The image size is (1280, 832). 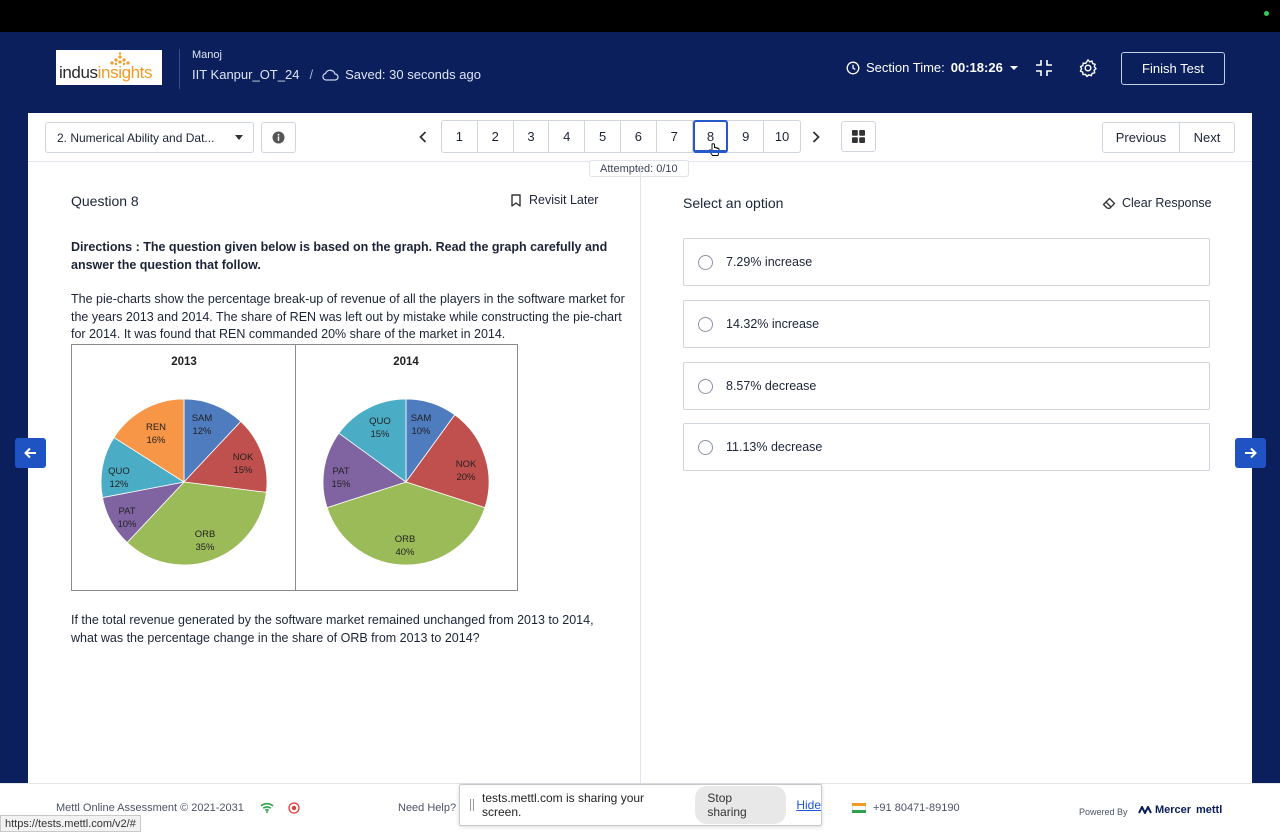 What do you see at coordinates (246, 74) in the screenshot?
I see `test-name: IIT Kanpur_OT_24` at bounding box center [246, 74].